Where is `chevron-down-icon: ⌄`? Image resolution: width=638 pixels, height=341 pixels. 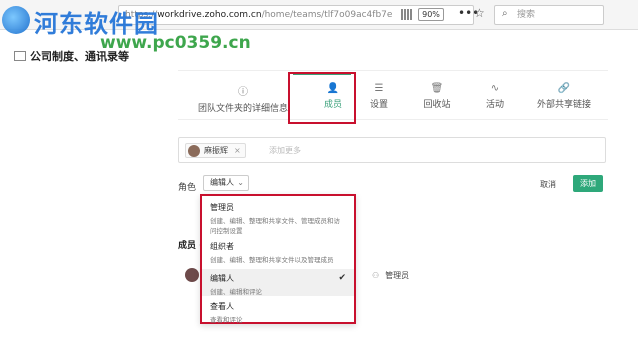
chevron-down-icon: ⌄ is located at coordinates (240, 182).